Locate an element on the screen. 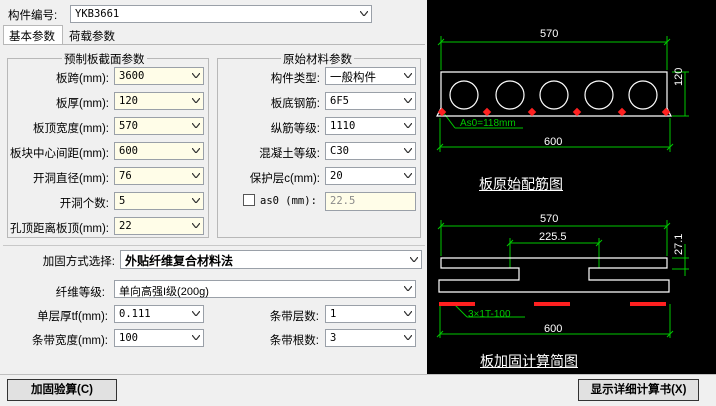 The width and height of the screenshot is (716, 406). thickness-value: 120 is located at coordinates (128, 101).